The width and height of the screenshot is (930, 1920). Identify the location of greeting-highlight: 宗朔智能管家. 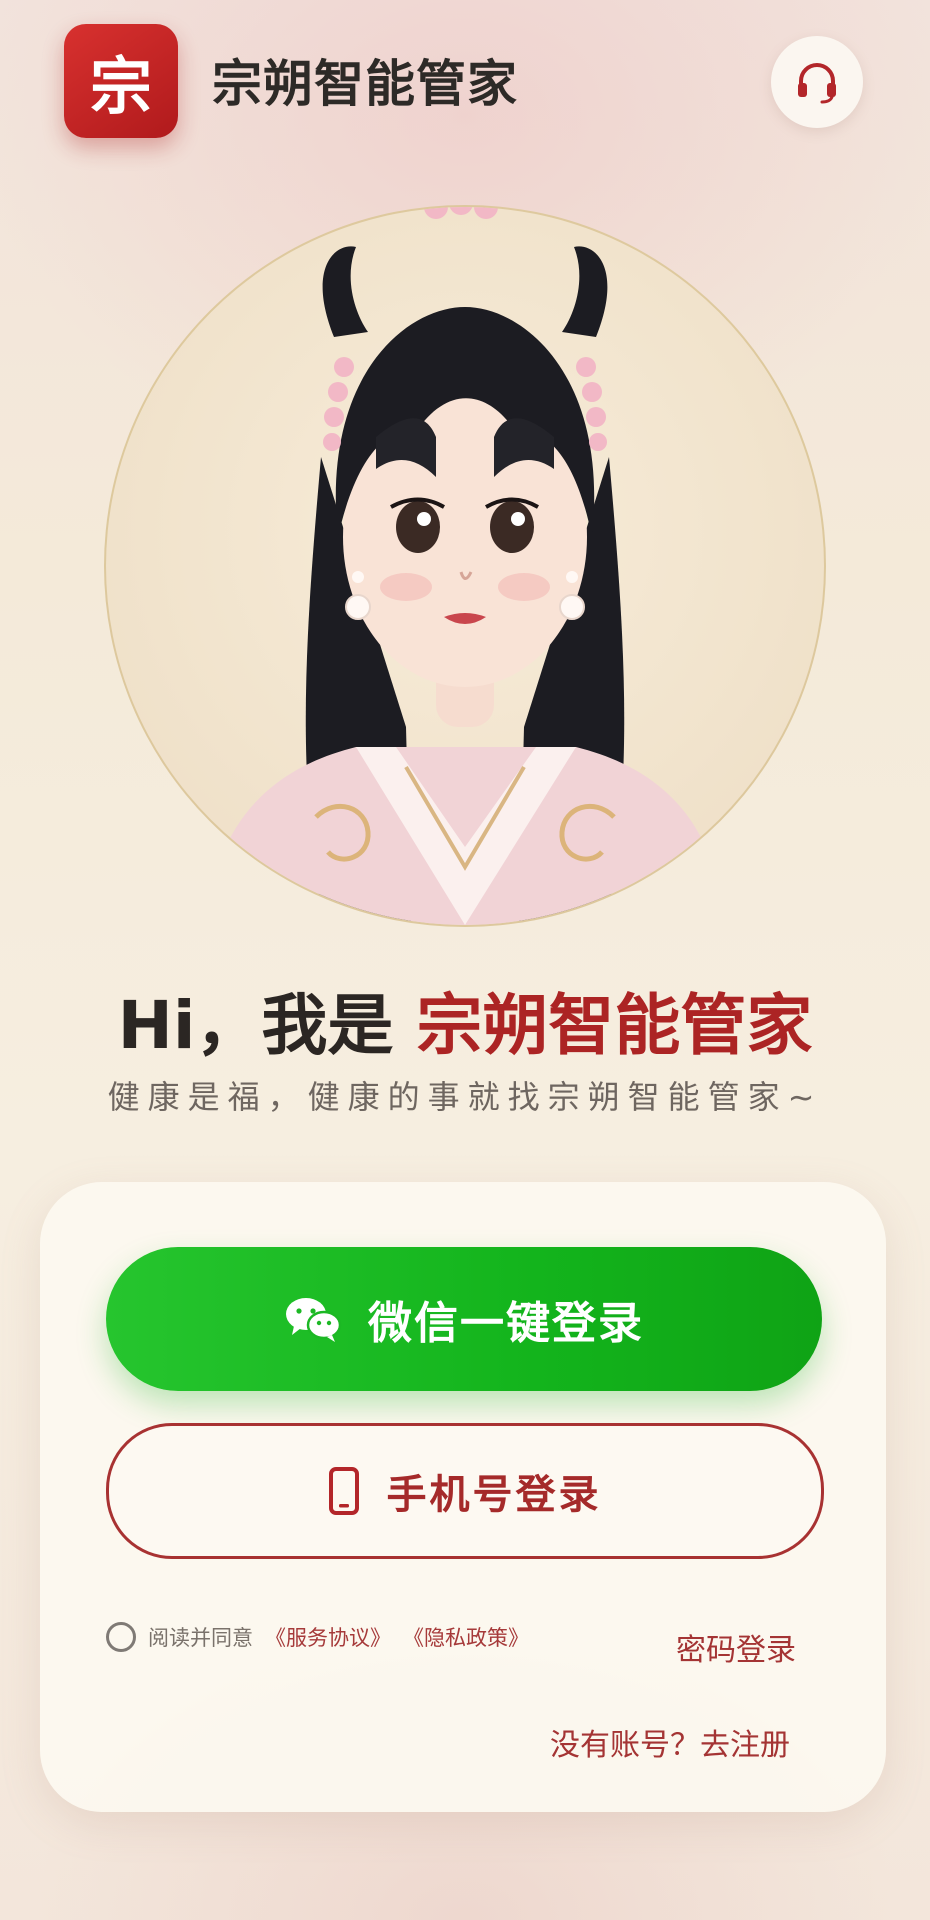
(614, 1025).